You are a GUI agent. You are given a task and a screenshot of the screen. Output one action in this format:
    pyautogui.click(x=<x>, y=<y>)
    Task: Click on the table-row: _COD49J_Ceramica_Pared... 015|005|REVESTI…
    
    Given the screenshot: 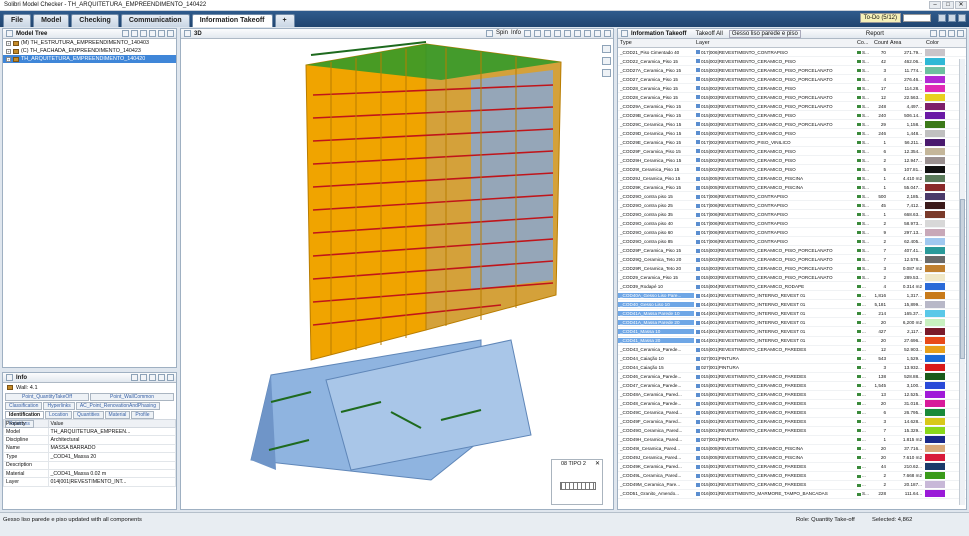 What is the action you would take?
    pyautogui.click(x=792, y=458)
    